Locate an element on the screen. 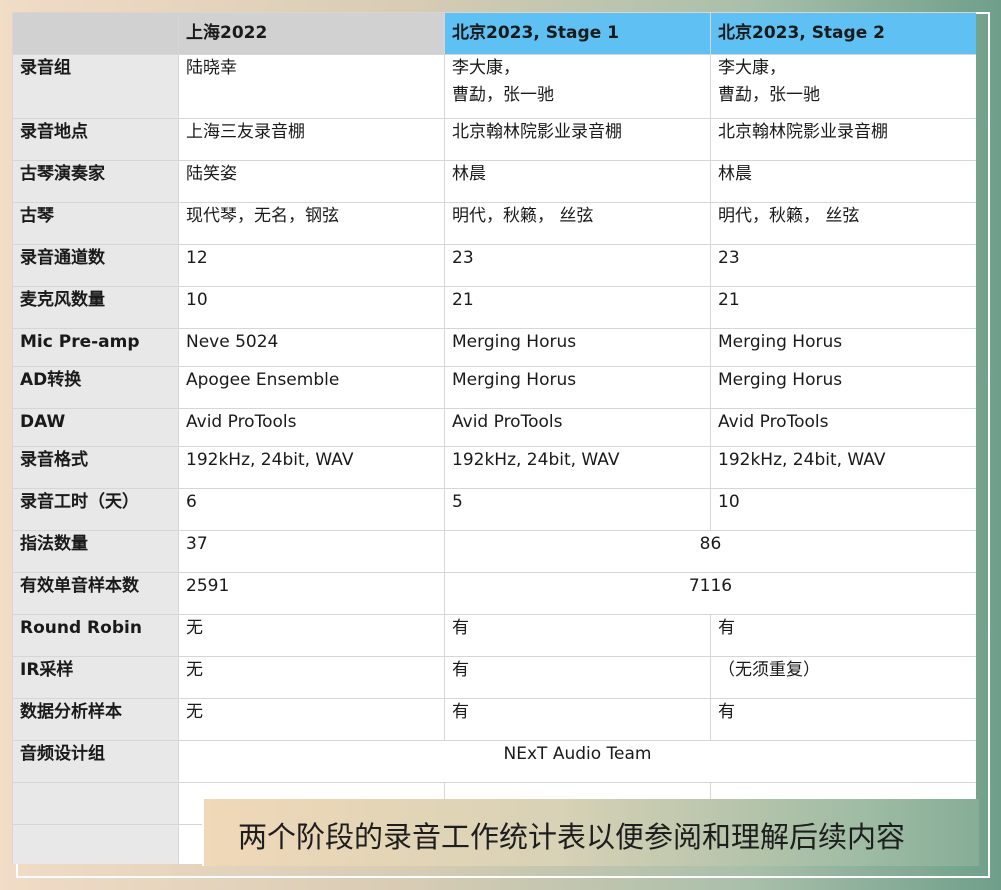 This screenshot has height=890, width=1001. table-row: 音频设计组 NExT Audio Team is located at coordinates (494, 761).